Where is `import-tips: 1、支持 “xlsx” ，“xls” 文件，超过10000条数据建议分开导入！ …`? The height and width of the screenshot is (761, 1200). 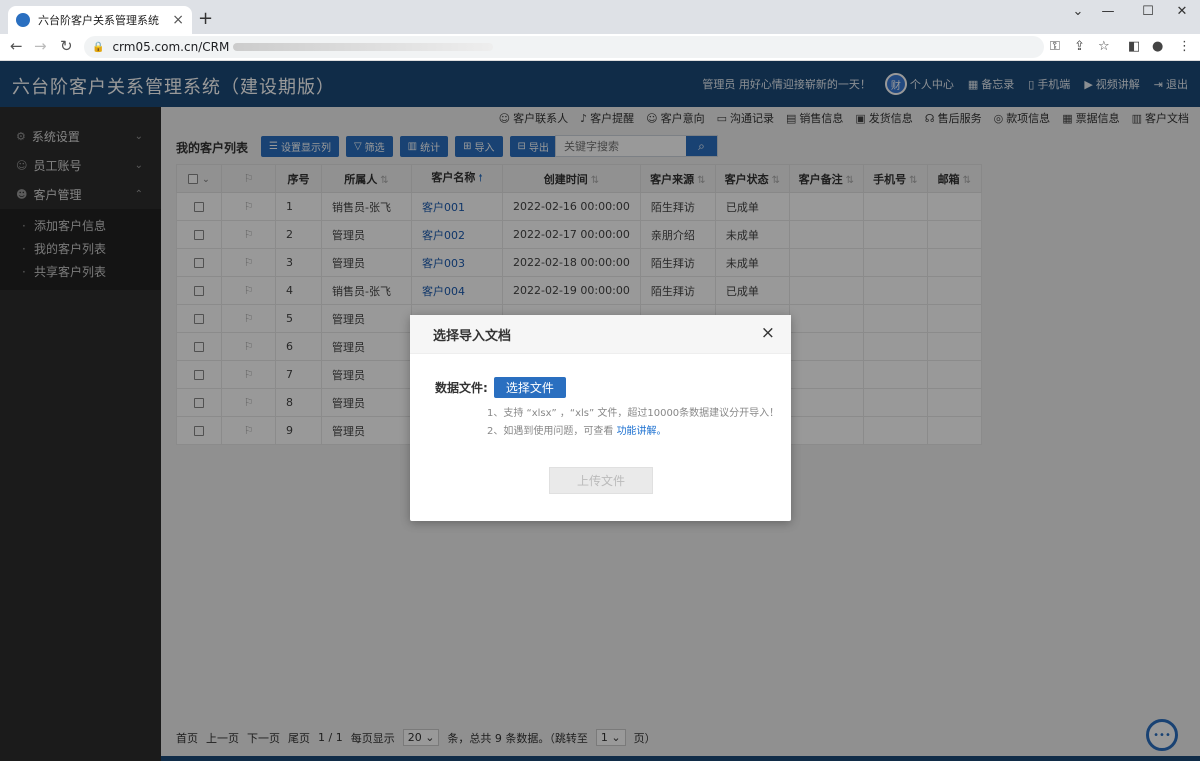
import-tips: 1、支持 “xlsx” ，“xls” 文件，超过10000条数据建议分开导入！ … is located at coordinates (633, 423).